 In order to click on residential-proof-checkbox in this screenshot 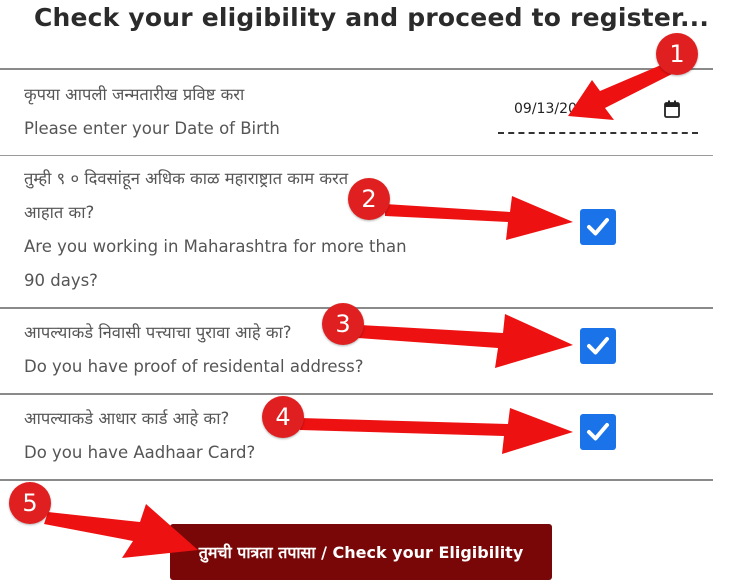, I will do `click(598, 346)`.